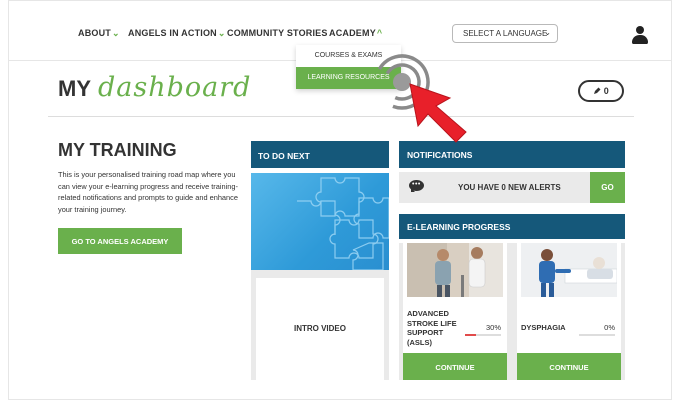  Describe the element at coordinates (432, 328) in the screenshot. I see `course-title: ADVANCED STROKE LIFE SUPPORT (ASLS)` at that location.